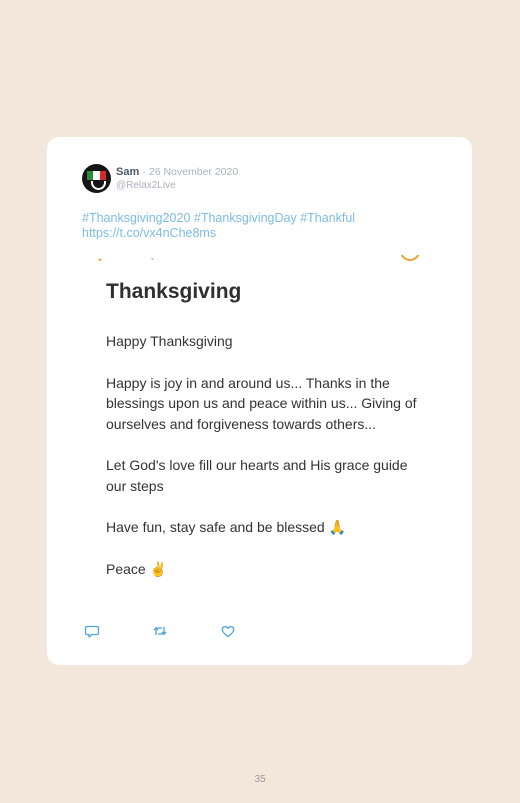 This screenshot has width=520, height=803. What do you see at coordinates (98, 185) in the screenshot?
I see `smile-icon` at bounding box center [98, 185].